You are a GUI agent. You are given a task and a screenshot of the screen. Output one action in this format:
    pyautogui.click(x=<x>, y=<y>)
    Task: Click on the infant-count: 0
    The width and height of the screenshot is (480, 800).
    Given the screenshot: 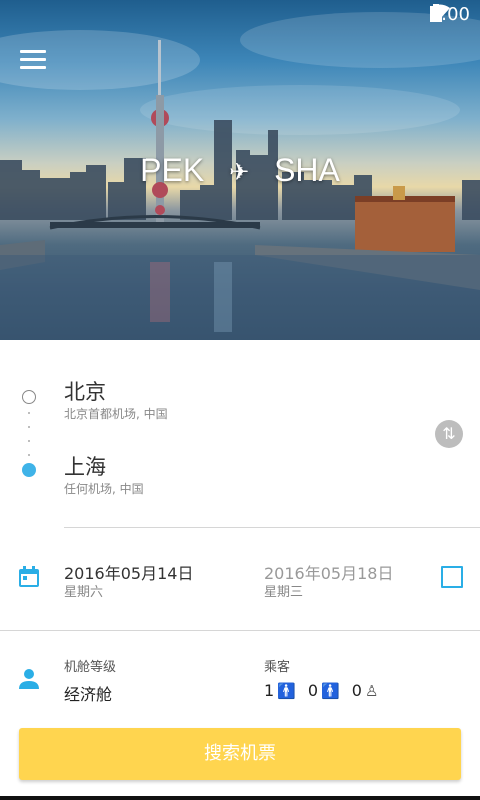 What is the action you would take?
    pyautogui.click(x=356, y=690)
    